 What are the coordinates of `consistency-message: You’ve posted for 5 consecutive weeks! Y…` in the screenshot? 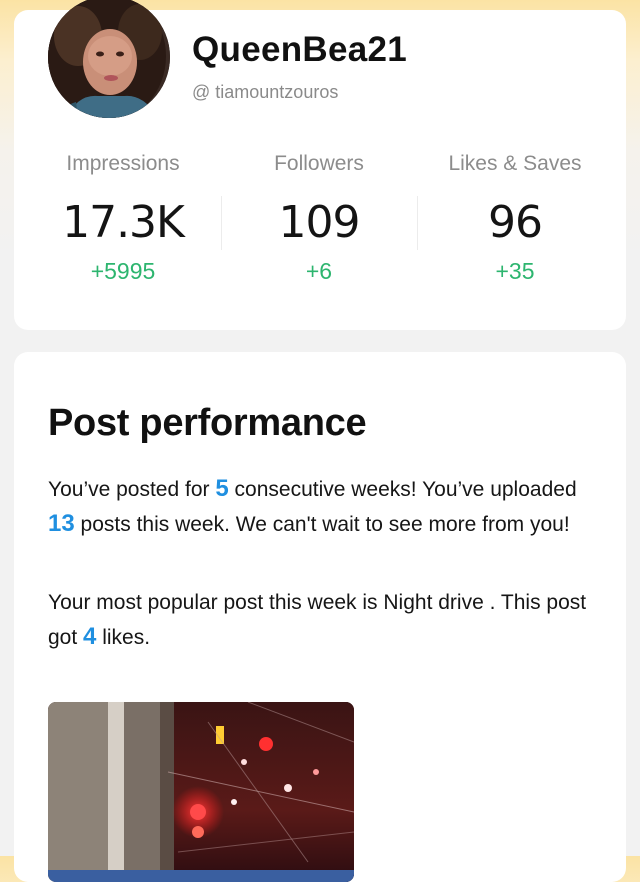 It's located at (318, 507).